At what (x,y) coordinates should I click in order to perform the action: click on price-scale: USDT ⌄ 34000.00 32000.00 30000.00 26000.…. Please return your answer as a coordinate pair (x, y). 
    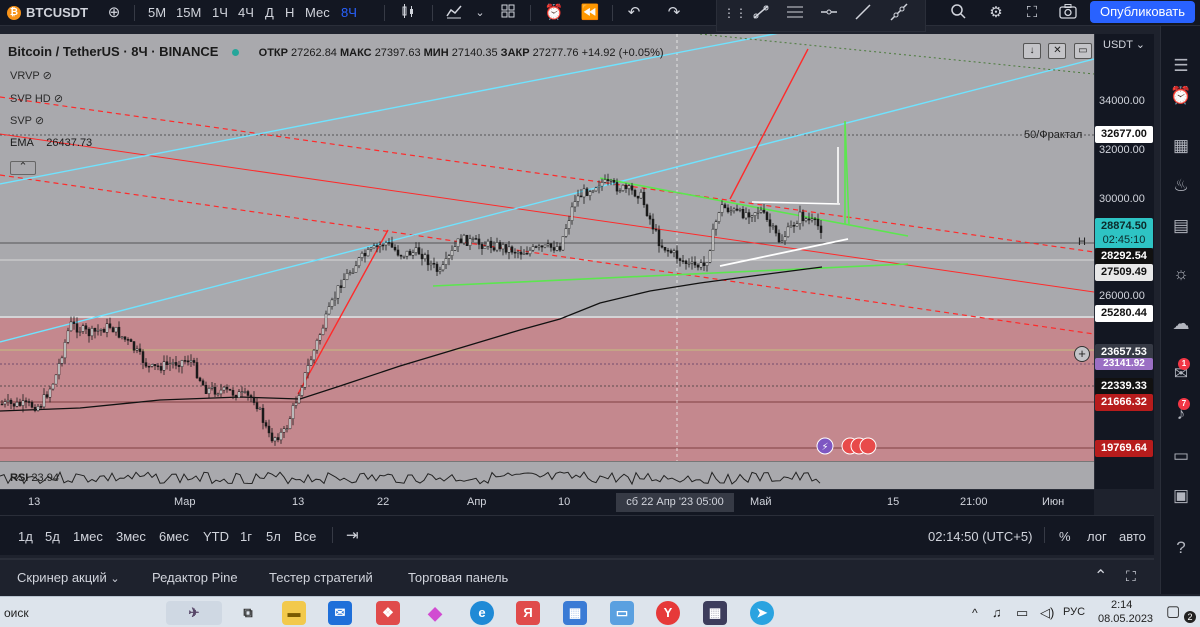
    Looking at the image, I should click on (1124, 261).